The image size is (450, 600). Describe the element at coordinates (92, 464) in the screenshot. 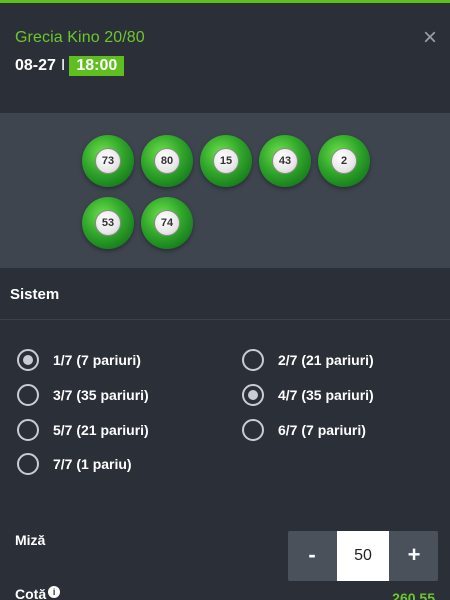

I see `sistem-option-label: 7/7 (1 pariu)` at that location.